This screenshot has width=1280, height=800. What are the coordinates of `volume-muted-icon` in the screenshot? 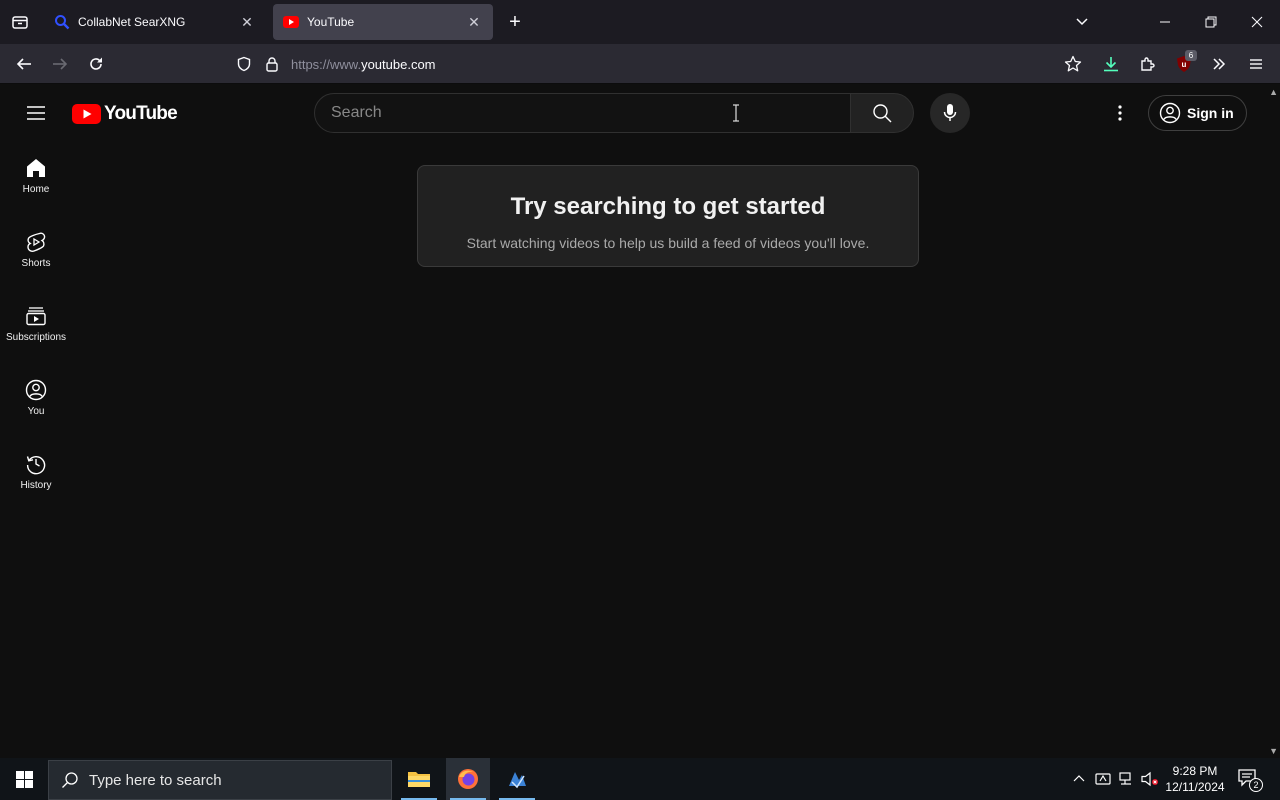 It's located at (1150, 779).